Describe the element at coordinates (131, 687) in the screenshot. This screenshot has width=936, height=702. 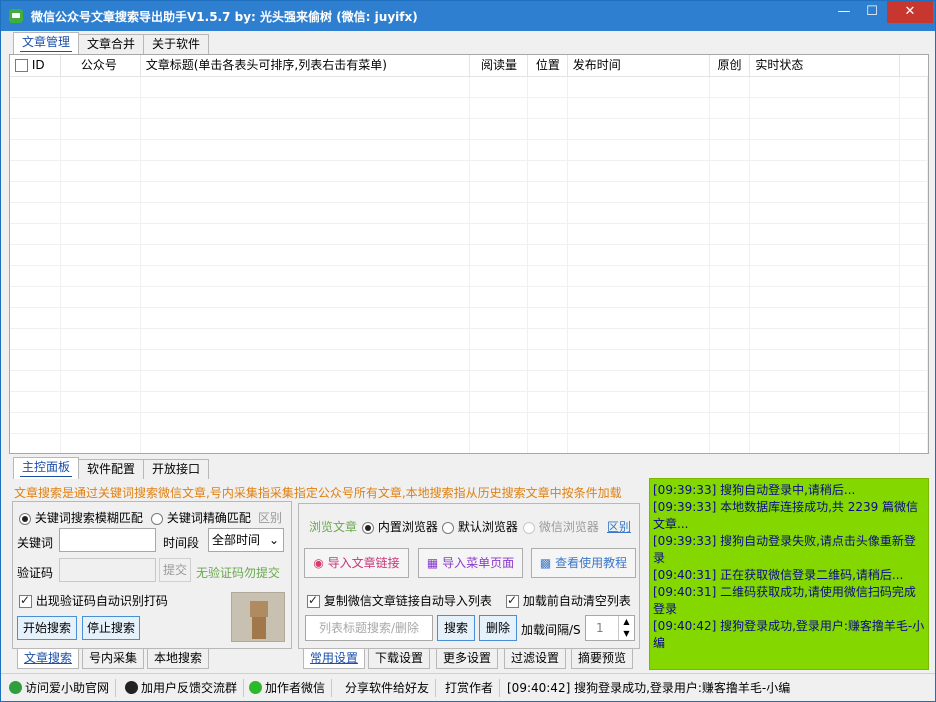
I see `qq-icon` at that location.